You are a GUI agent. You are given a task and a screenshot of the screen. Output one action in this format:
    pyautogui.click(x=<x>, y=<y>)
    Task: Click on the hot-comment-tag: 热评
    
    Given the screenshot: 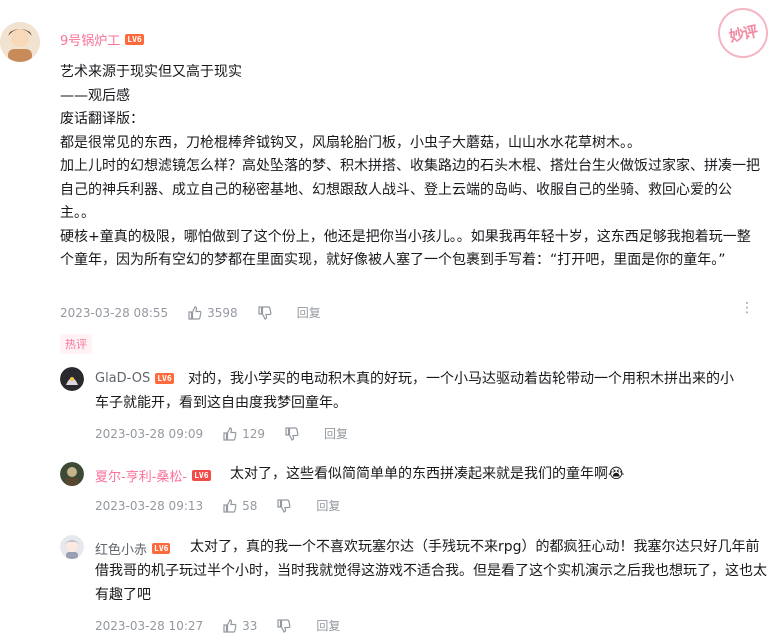 What is the action you would take?
    pyautogui.click(x=76, y=344)
    